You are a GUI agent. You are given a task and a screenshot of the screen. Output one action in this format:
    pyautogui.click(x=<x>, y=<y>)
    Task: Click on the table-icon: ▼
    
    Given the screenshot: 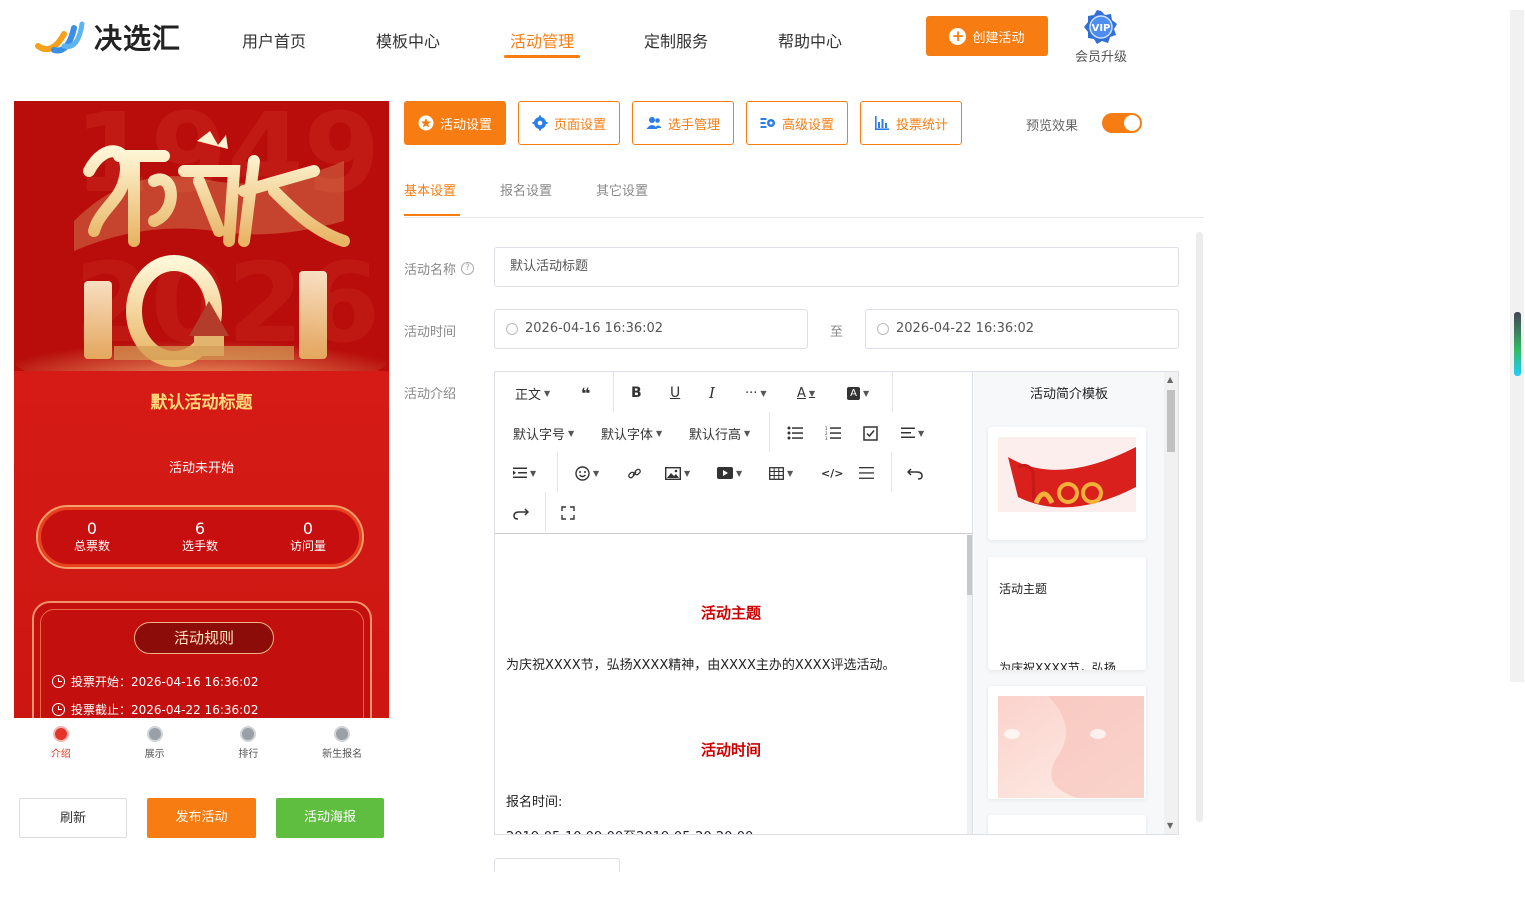 What is the action you would take?
    pyautogui.click(x=781, y=473)
    